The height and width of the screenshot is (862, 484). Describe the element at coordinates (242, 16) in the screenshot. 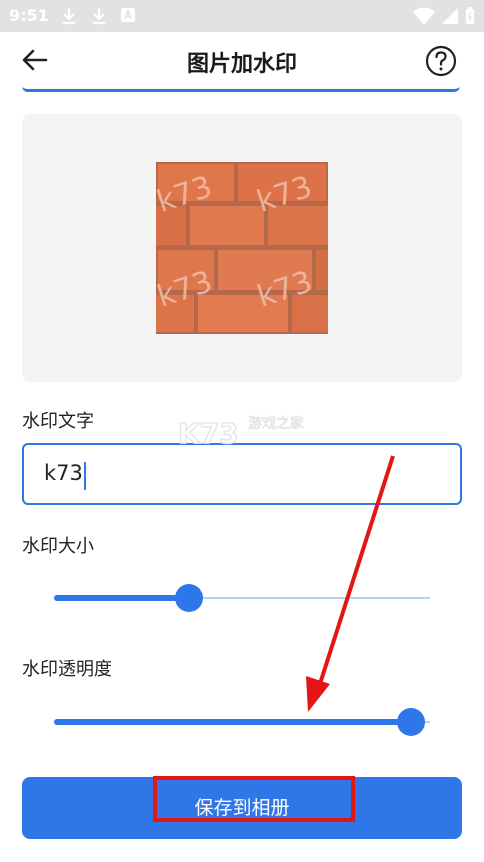

I see `status-bar: 9:51` at that location.